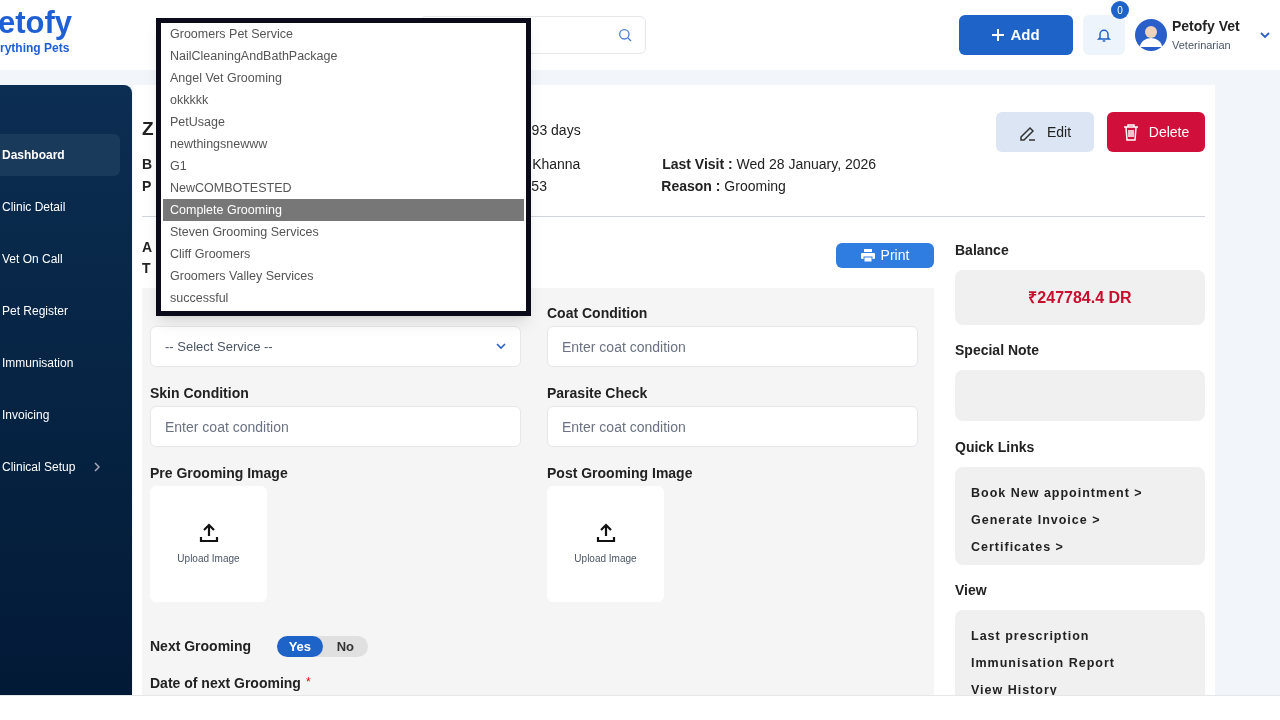 The width and height of the screenshot is (1280, 720). Describe the element at coordinates (885, 255) in the screenshot. I see `print-button: Print` at that location.